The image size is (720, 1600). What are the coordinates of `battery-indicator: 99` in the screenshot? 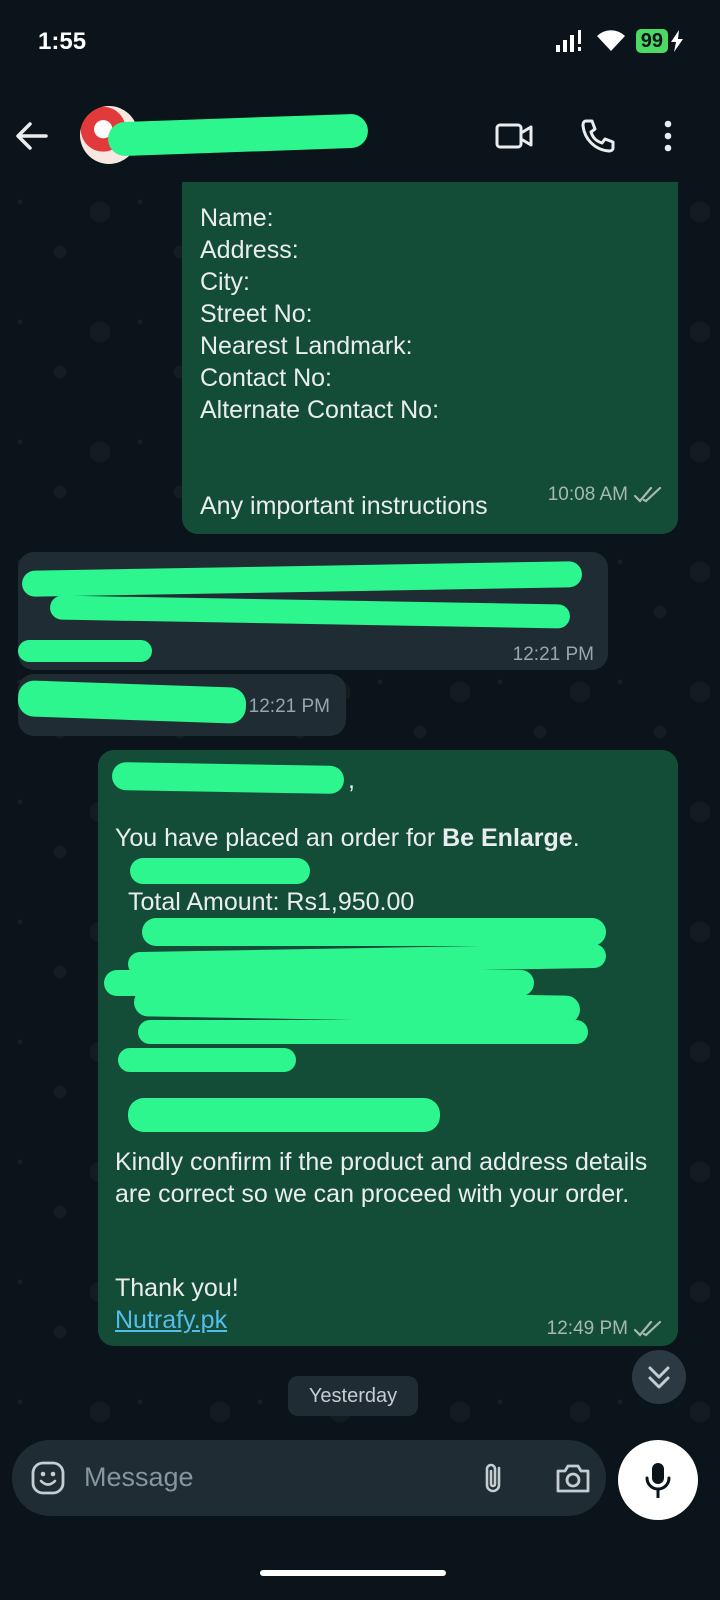 It's located at (659, 41).